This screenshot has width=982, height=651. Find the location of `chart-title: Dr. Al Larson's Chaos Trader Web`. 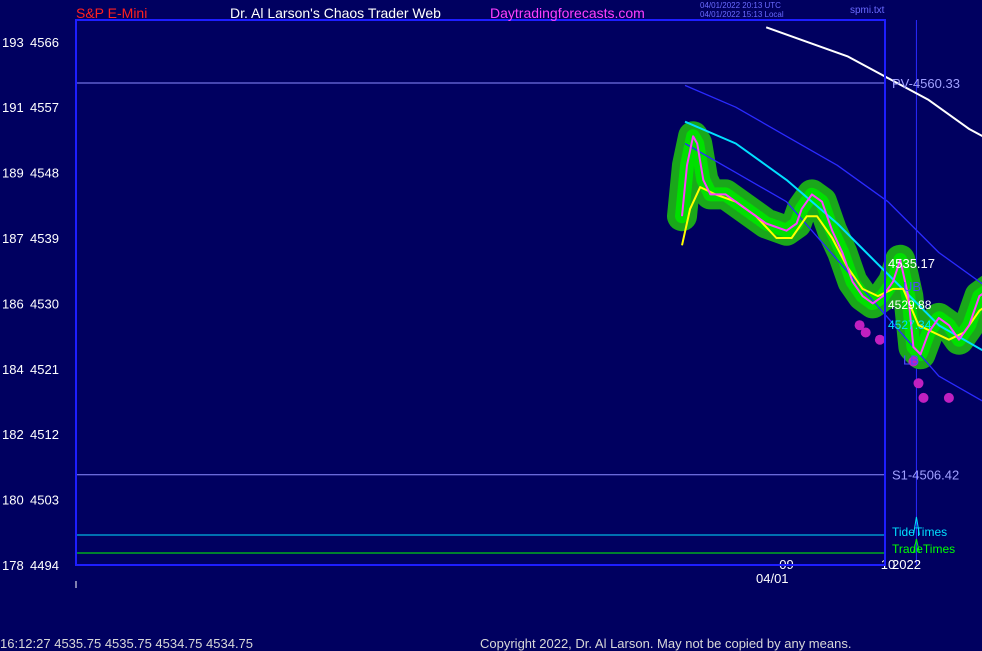

chart-title: Dr. Al Larson's Chaos Trader Web is located at coordinates (335, 13).